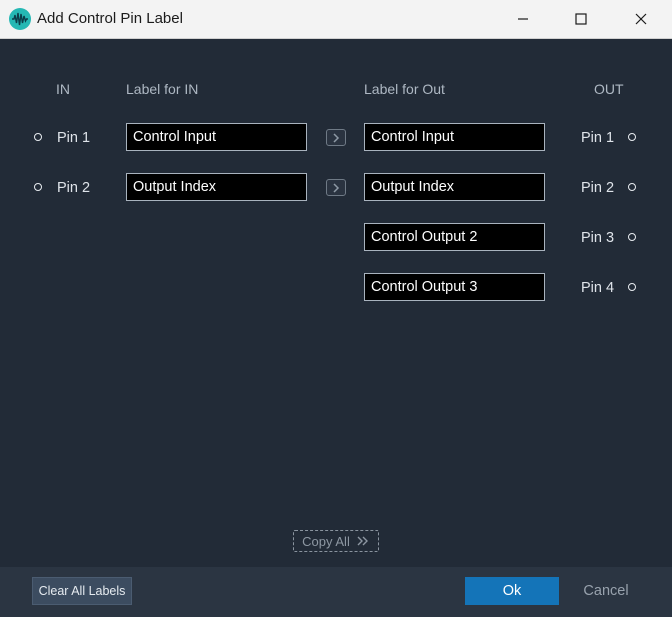 This screenshot has height=617, width=672. What do you see at coordinates (38, 187) in the screenshot?
I see `in-pin-2-connector` at bounding box center [38, 187].